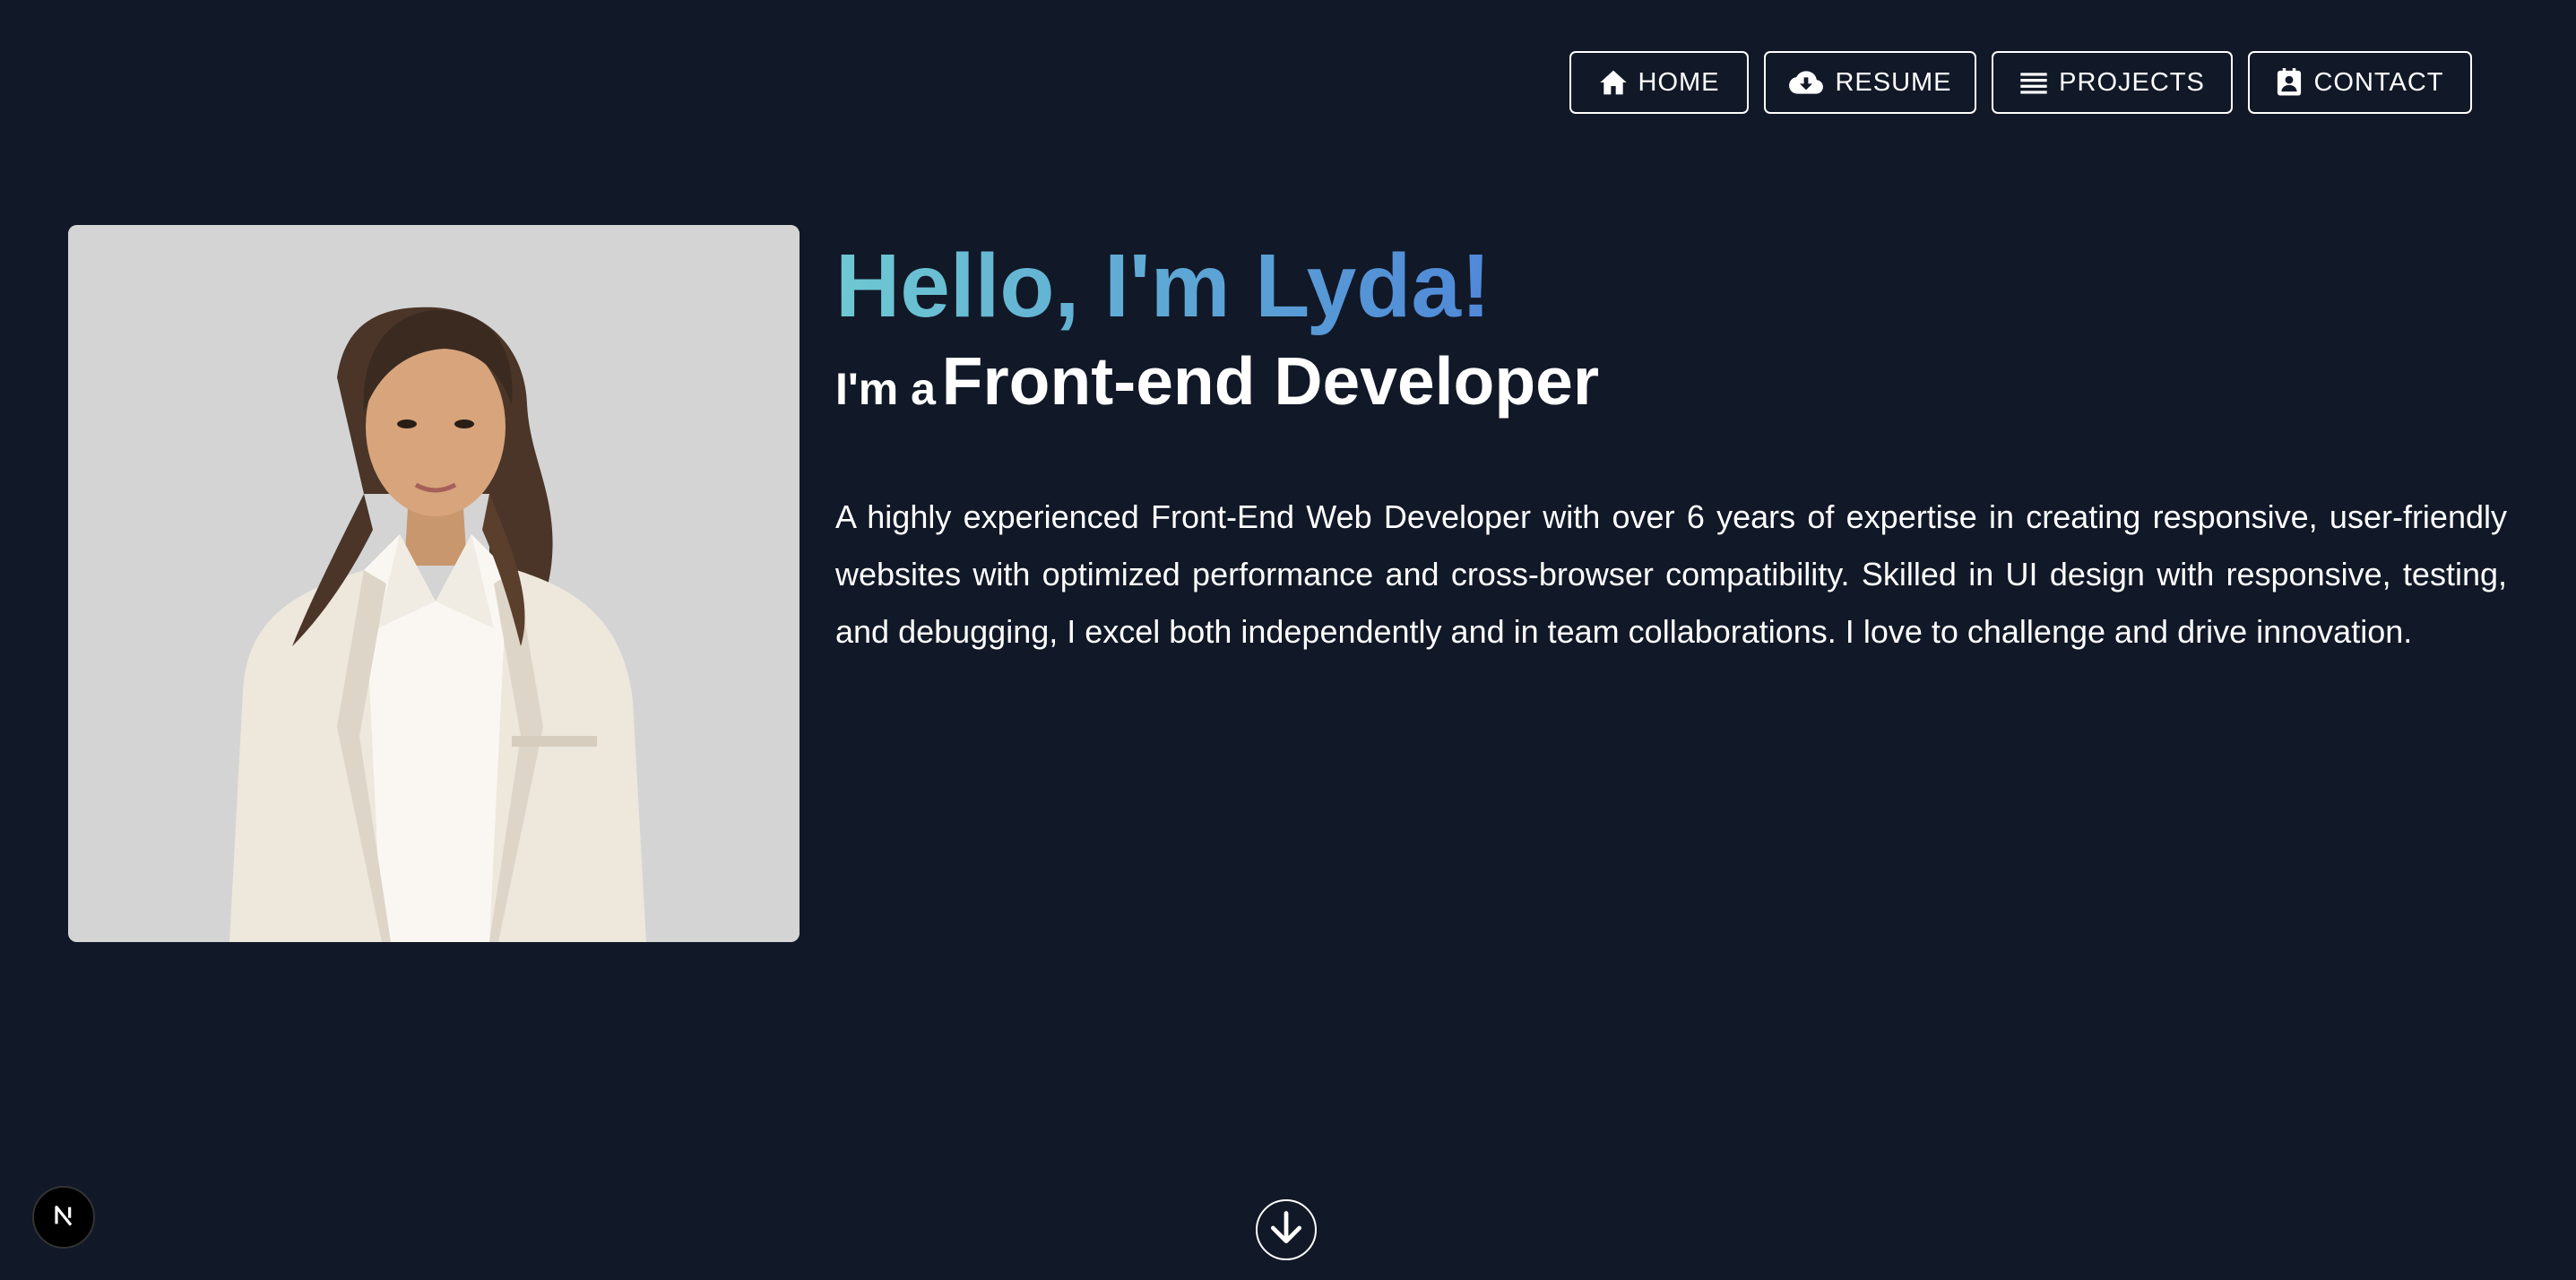 The image size is (2576, 1280). What do you see at coordinates (2378, 82) in the screenshot?
I see `nav-contact-label: CONTACT` at bounding box center [2378, 82].